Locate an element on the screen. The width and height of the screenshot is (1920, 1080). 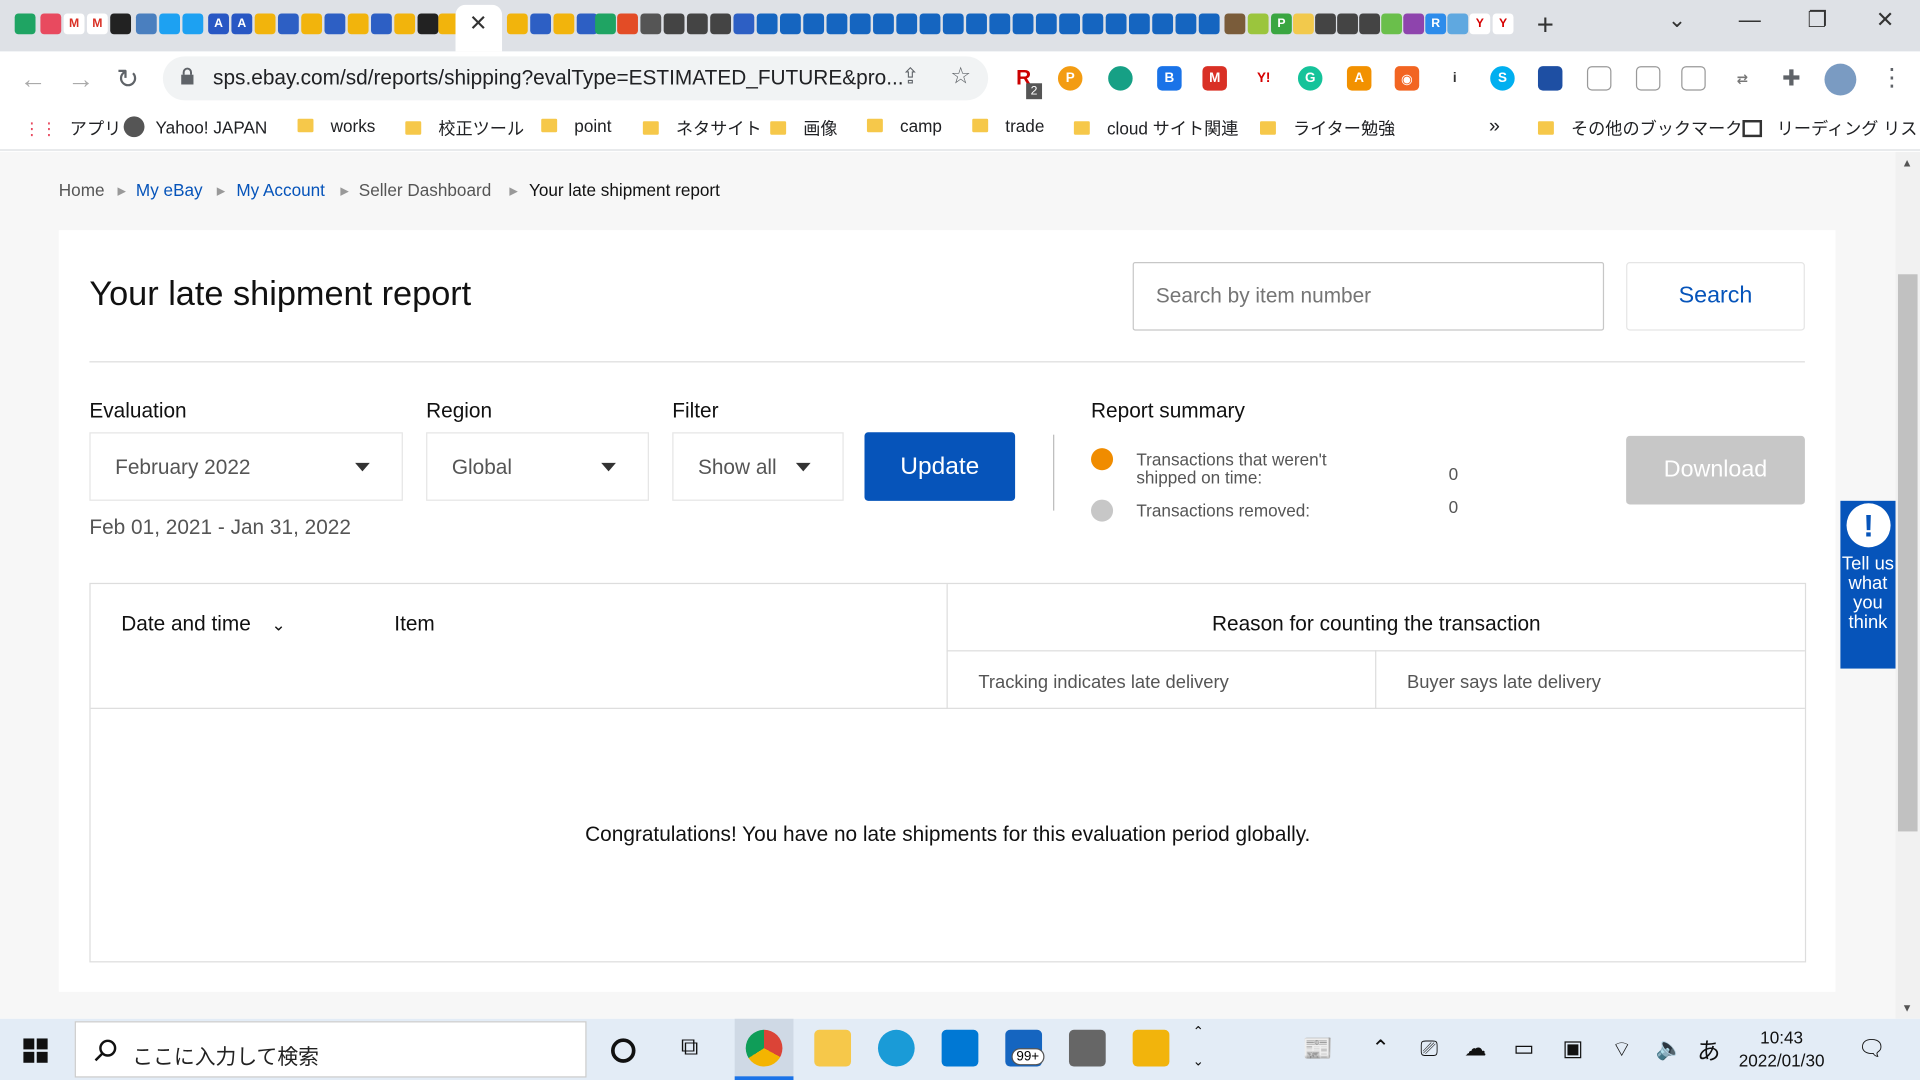
ime-indicator: あ is located at coordinates (1708, 1049).